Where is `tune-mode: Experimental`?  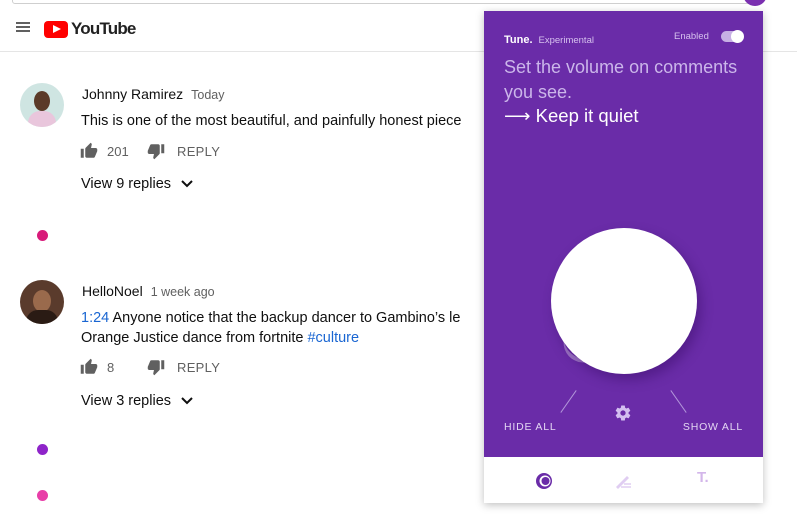 tune-mode: Experimental is located at coordinates (566, 40).